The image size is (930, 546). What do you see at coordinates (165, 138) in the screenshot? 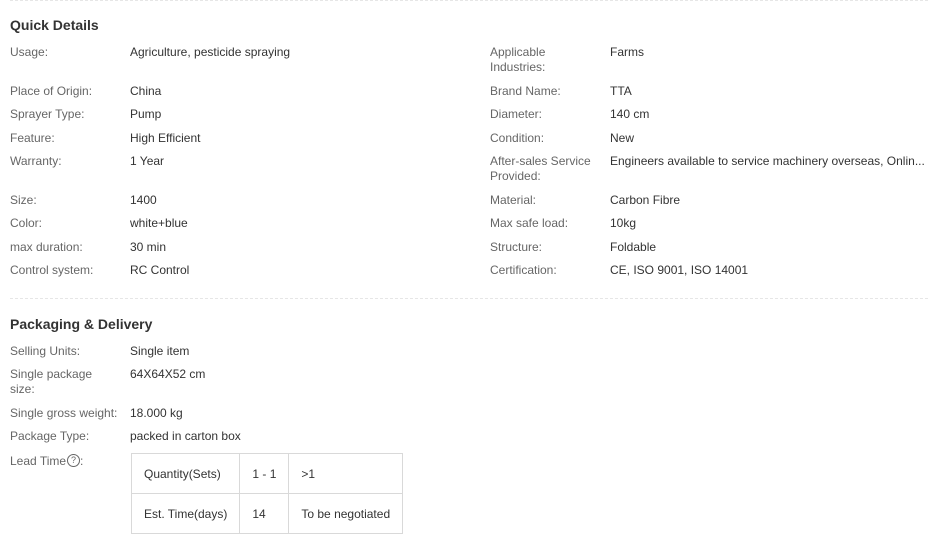
I see `detail-value: High Efficient` at bounding box center [165, 138].